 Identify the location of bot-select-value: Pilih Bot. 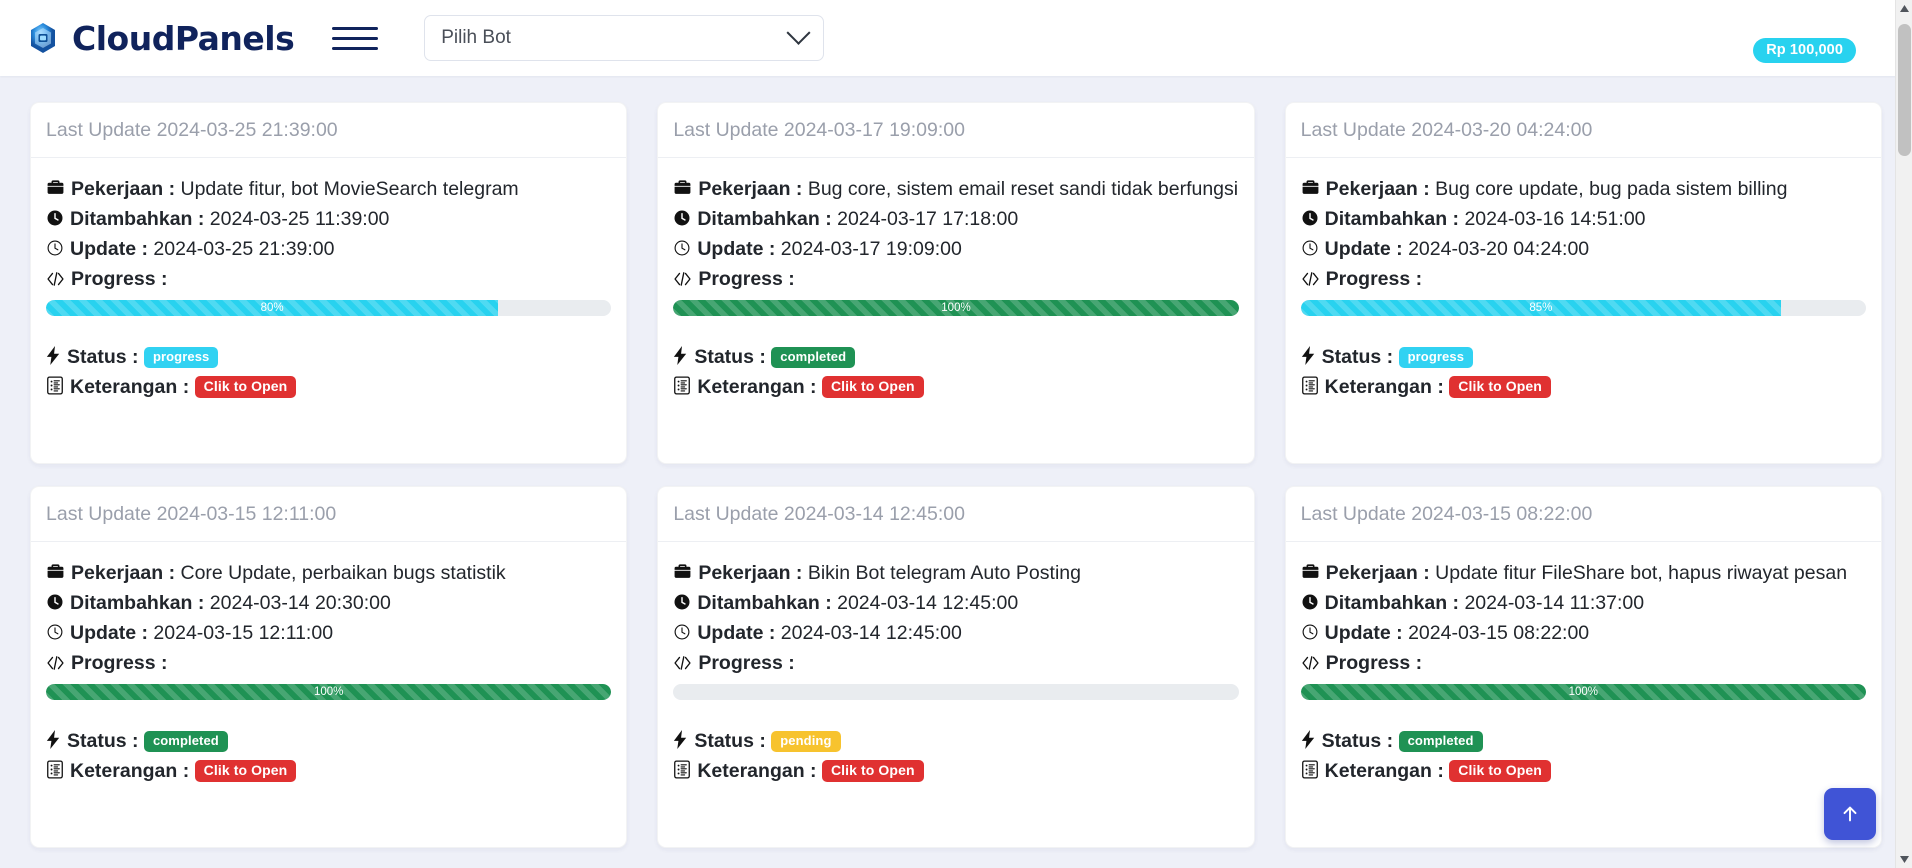
(476, 37).